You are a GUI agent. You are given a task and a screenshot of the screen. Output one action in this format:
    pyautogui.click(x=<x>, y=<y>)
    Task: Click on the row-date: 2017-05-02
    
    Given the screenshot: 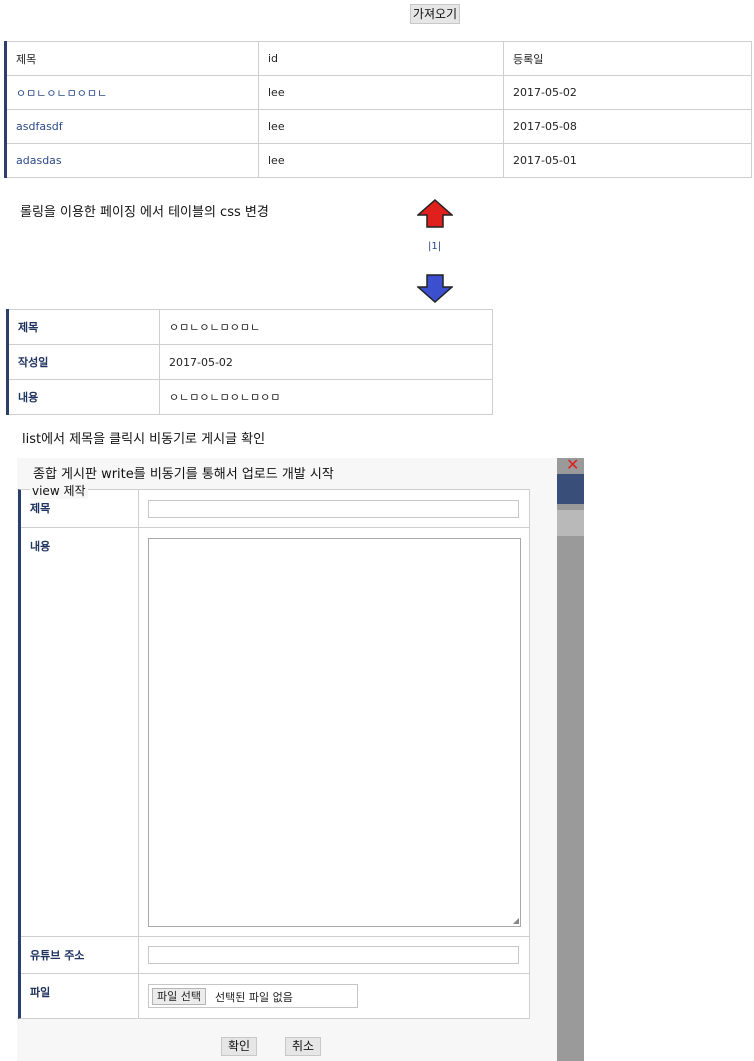 What is the action you would take?
    pyautogui.click(x=627, y=92)
    